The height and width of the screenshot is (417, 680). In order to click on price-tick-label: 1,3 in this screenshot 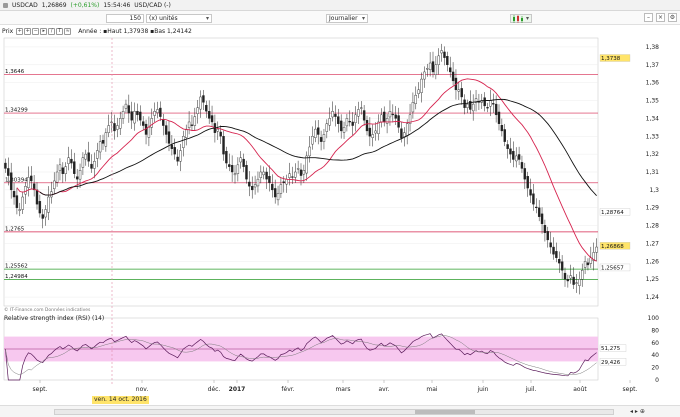, I will do `click(654, 190)`.